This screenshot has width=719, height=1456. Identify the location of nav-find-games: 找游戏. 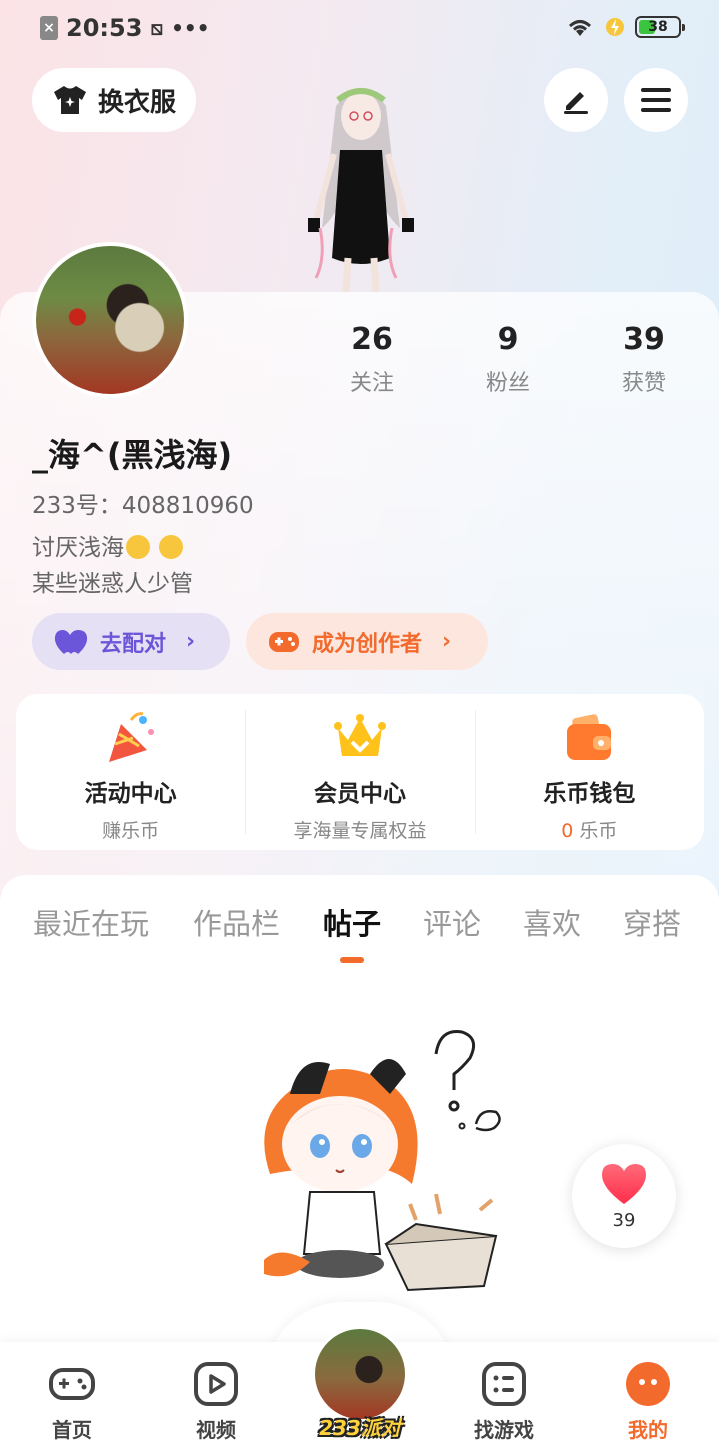
(504, 1401).